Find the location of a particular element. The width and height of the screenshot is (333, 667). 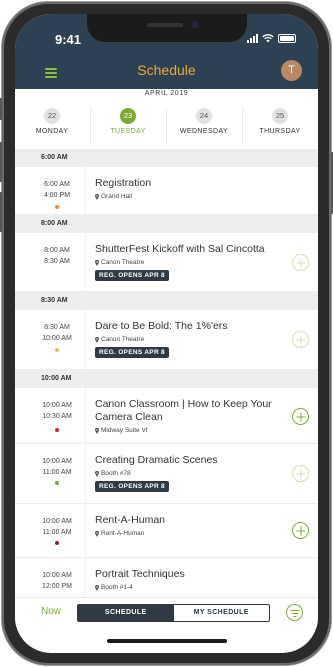

page-title: Schedule is located at coordinates (166, 70).